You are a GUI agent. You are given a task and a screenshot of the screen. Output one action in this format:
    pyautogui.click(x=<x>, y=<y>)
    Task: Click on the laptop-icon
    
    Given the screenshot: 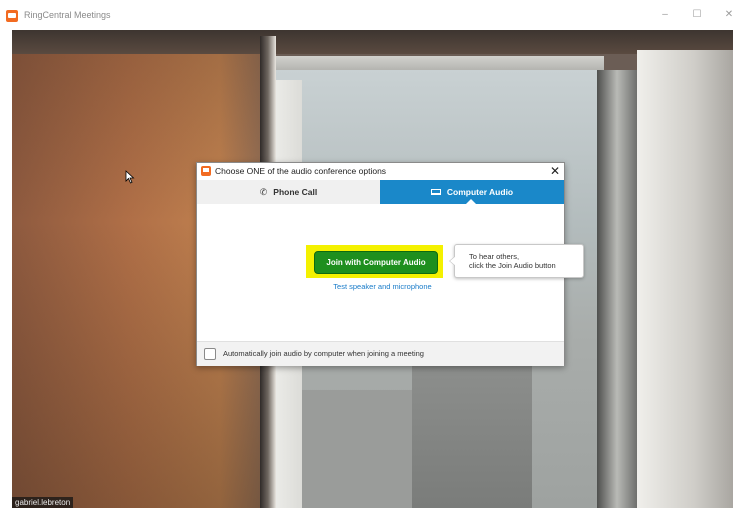 What is the action you would take?
    pyautogui.click(x=435, y=192)
    